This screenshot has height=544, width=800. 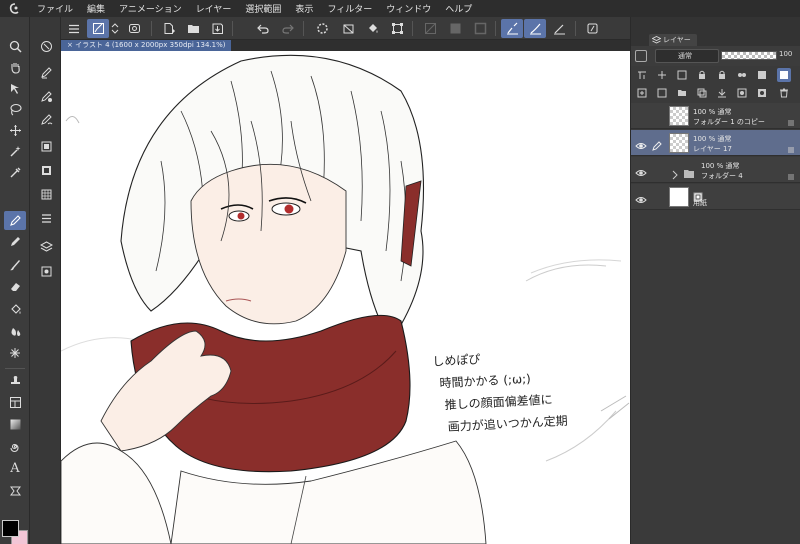 I want to click on menu-edit: 編集, so click(x=96, y=8).